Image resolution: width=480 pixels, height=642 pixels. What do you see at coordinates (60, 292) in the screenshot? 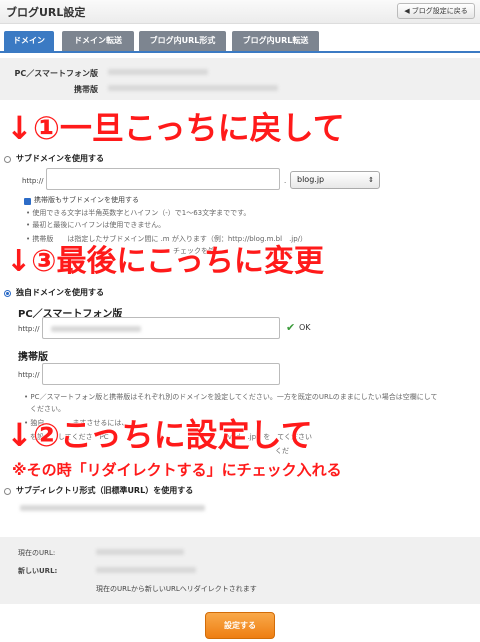
I see `custom-domain-option-label: 独自ドメインを使用する` at bounding box center [60, 292].